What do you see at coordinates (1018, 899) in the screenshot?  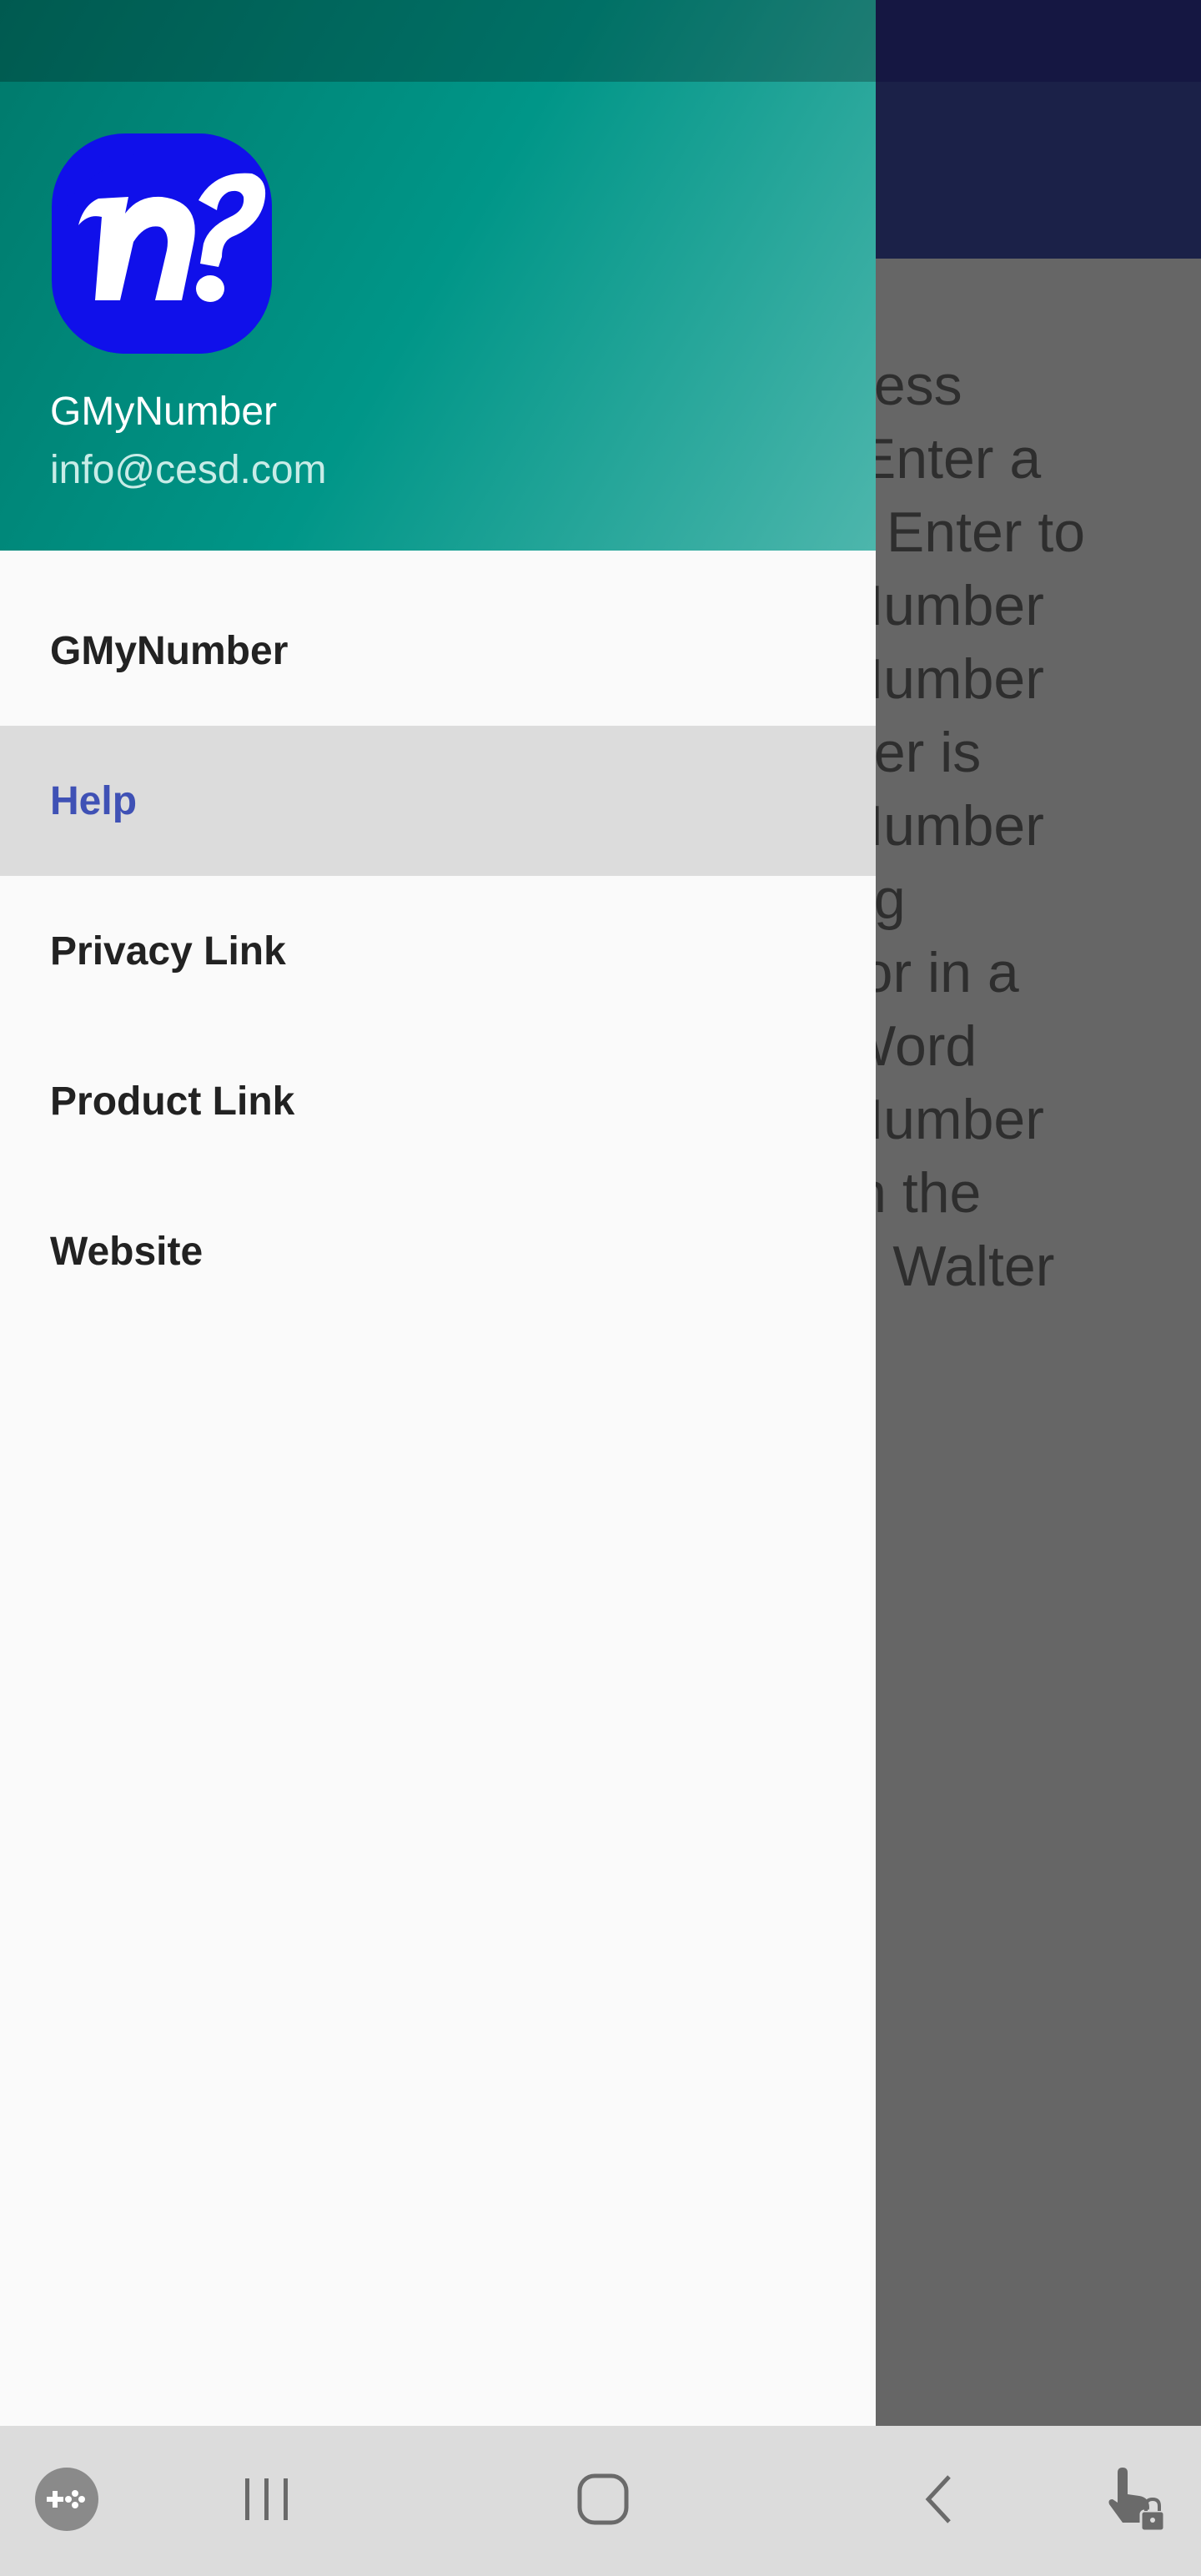 I see `help-text-line: ng` at bounding box center [1018, 899].